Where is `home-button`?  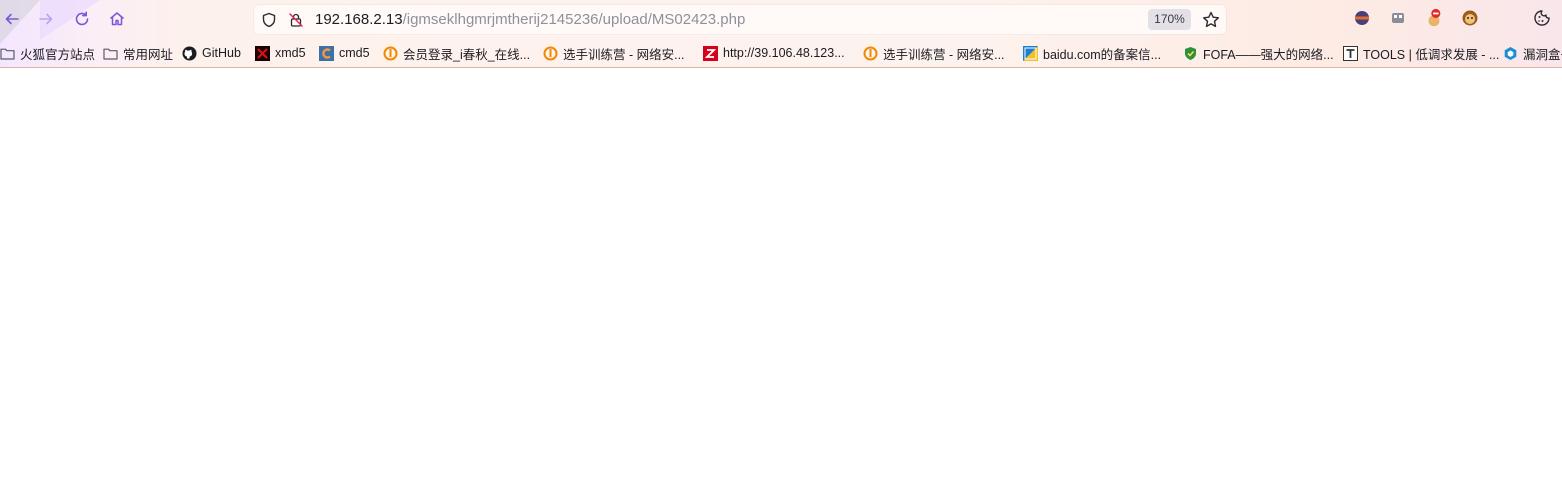
home-button is located at coordinates (117, 19).